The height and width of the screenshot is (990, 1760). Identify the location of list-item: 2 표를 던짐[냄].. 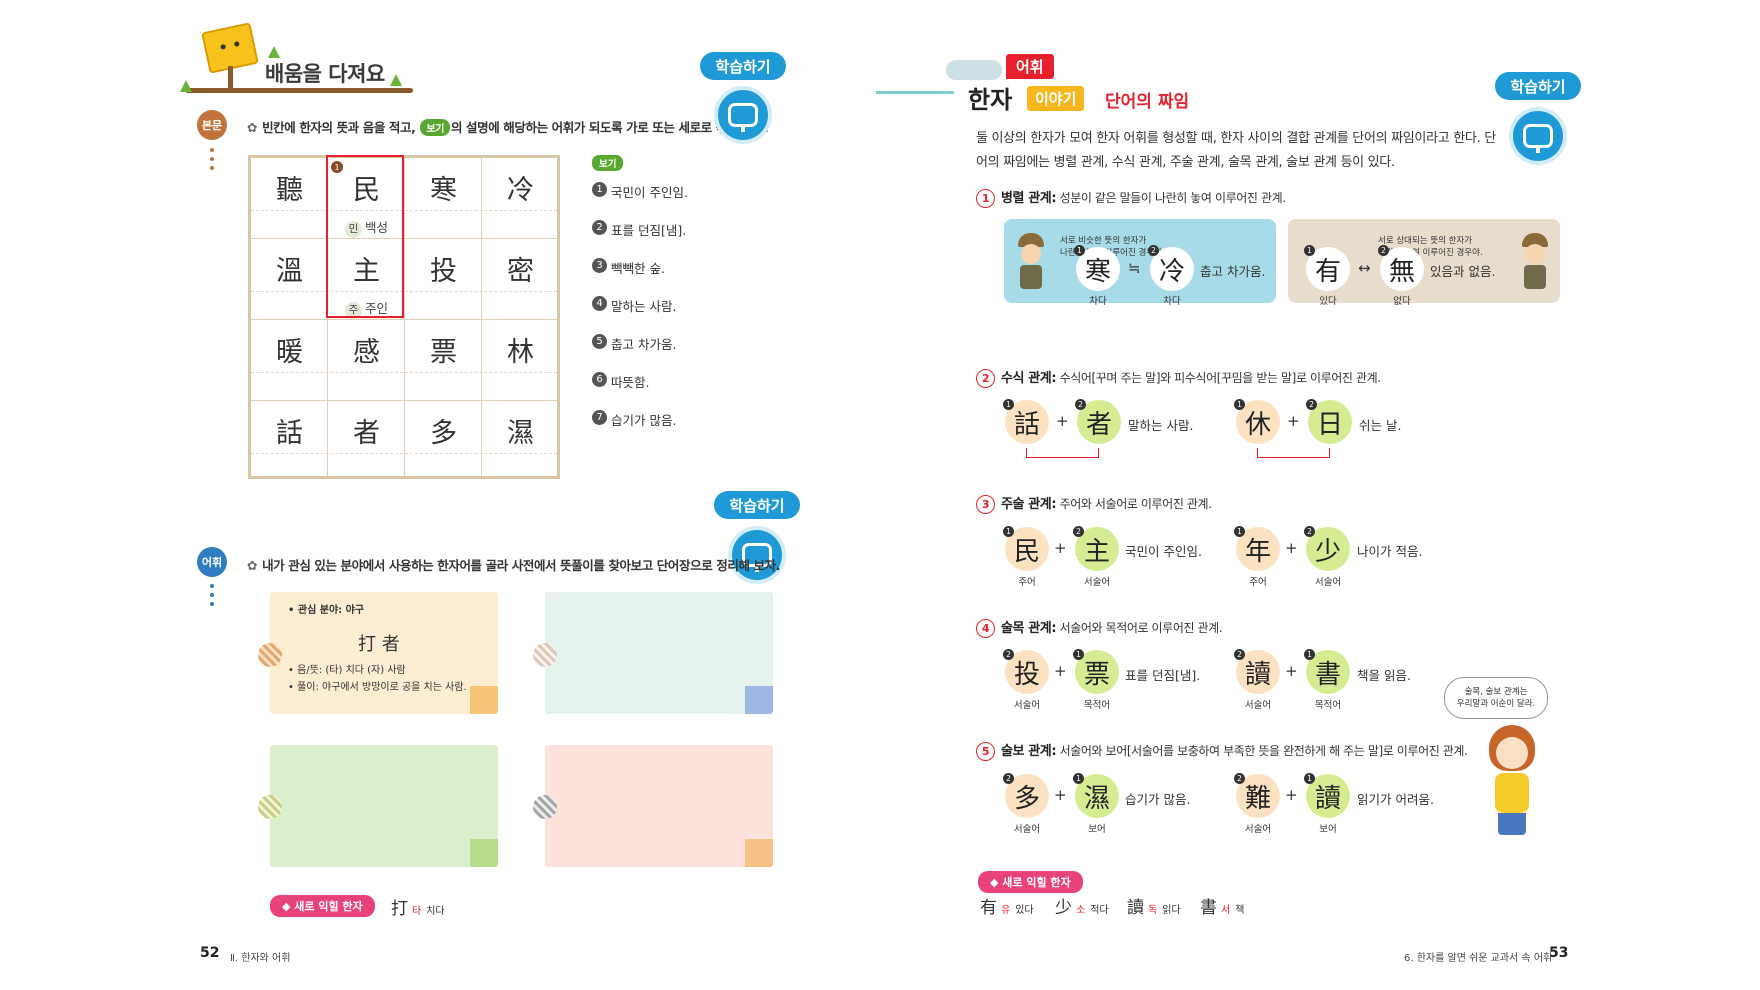
(640, 239).